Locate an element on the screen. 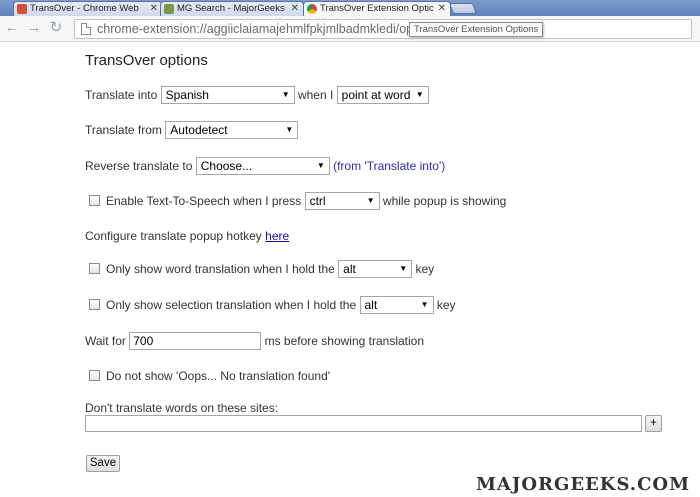 The height and width of the screenshot is (497, 700). word-modifier-checkbox is located at coordinates (94, 269).